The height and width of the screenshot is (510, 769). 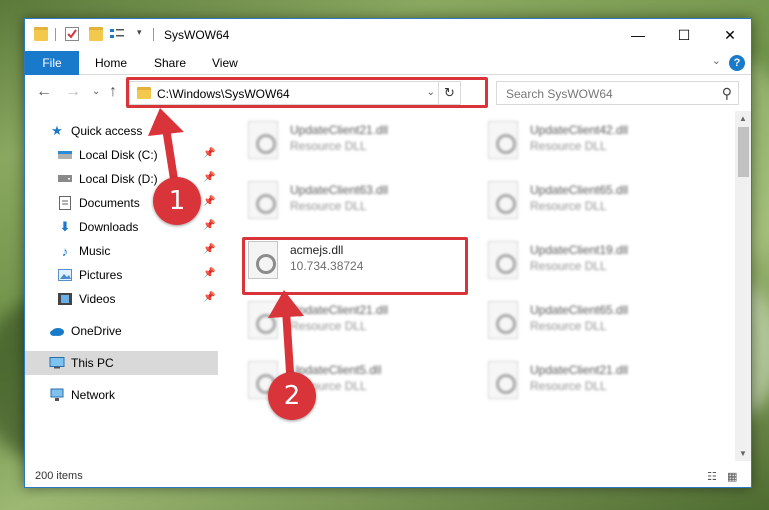 What do you see at coordinates (729, 35) in the screenshot?
I see `close-button: ✕` at bounding box center [729, 35].